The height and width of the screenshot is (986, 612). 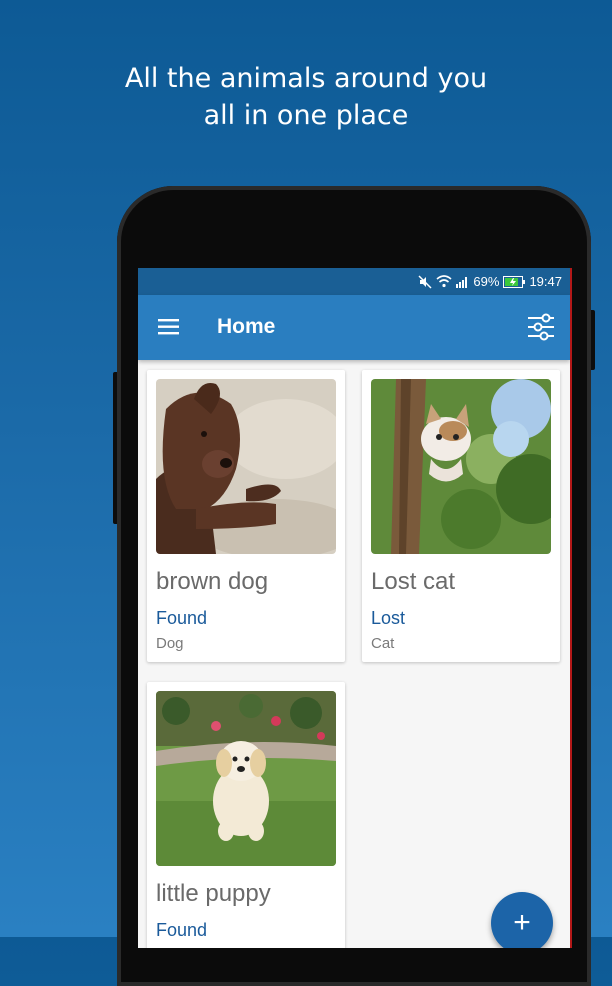 What do you see at coordinates (169, 327) in the screenshot?
I see `hamburger-menu-icon` at bounding box center [169, 327].